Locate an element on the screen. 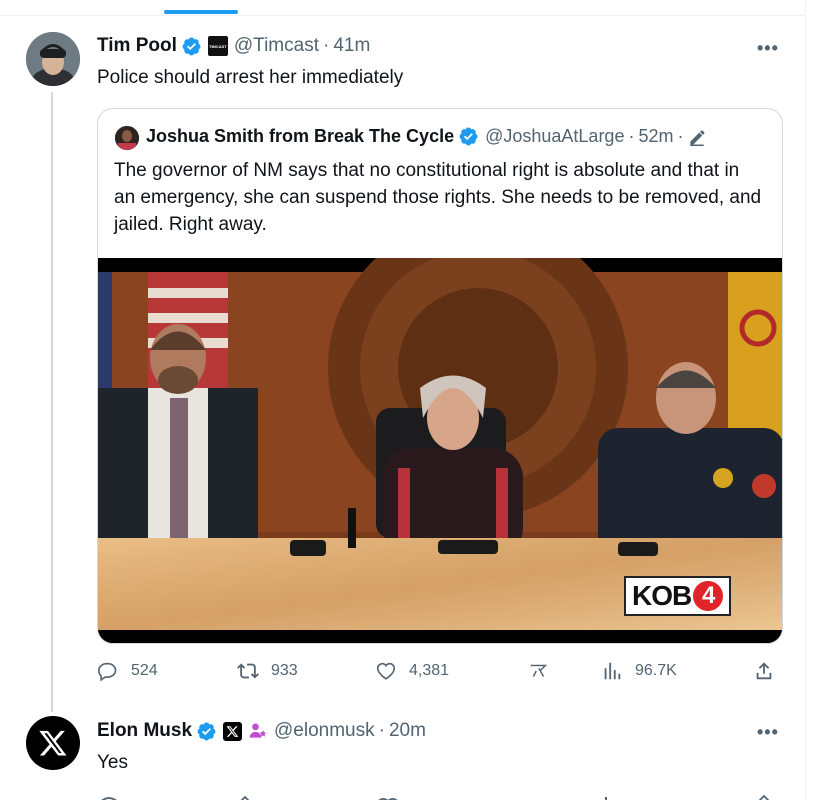 Image resolution: width=826 pixels, height=800 pixels. views-icon is located at coordinates (612, 671).